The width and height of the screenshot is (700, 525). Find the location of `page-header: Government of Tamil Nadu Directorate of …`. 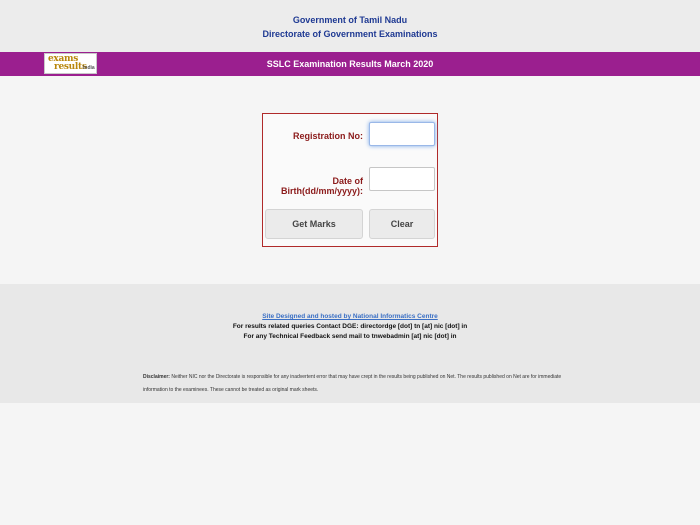

page-header: Government of Tamil Nadu Directorate of … is located at coordinates (350, 26).